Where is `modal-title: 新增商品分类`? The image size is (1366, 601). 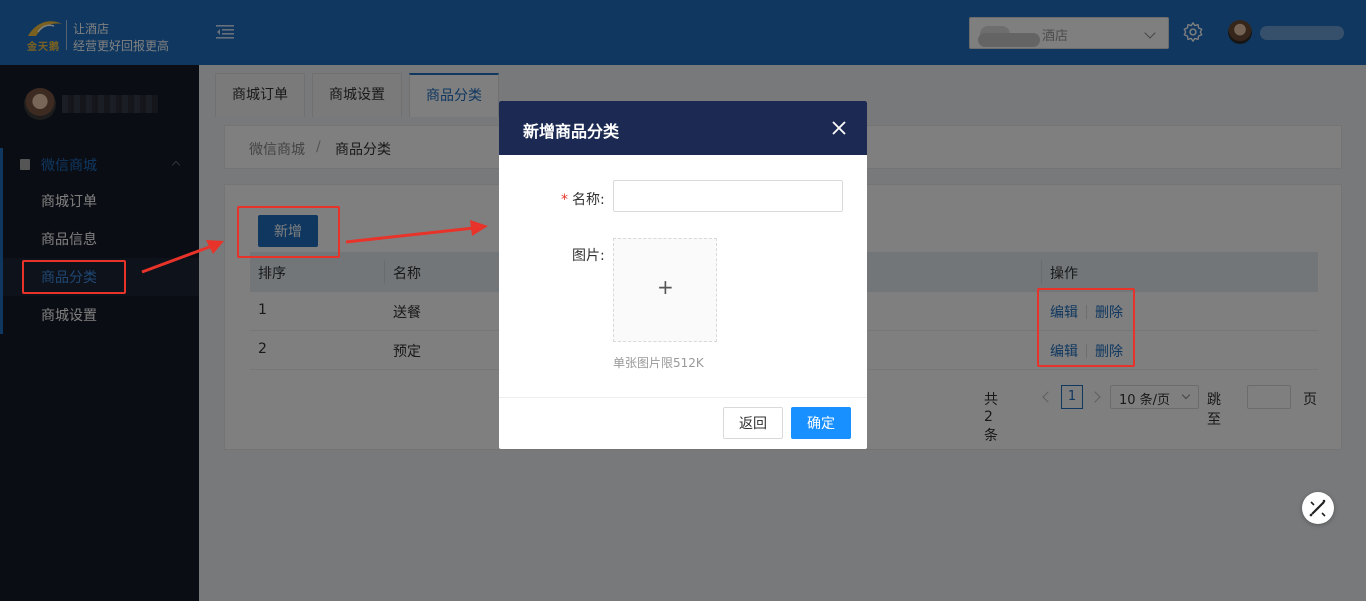 modal-title: 新增商品分类 is located at coordinates (571, 131).